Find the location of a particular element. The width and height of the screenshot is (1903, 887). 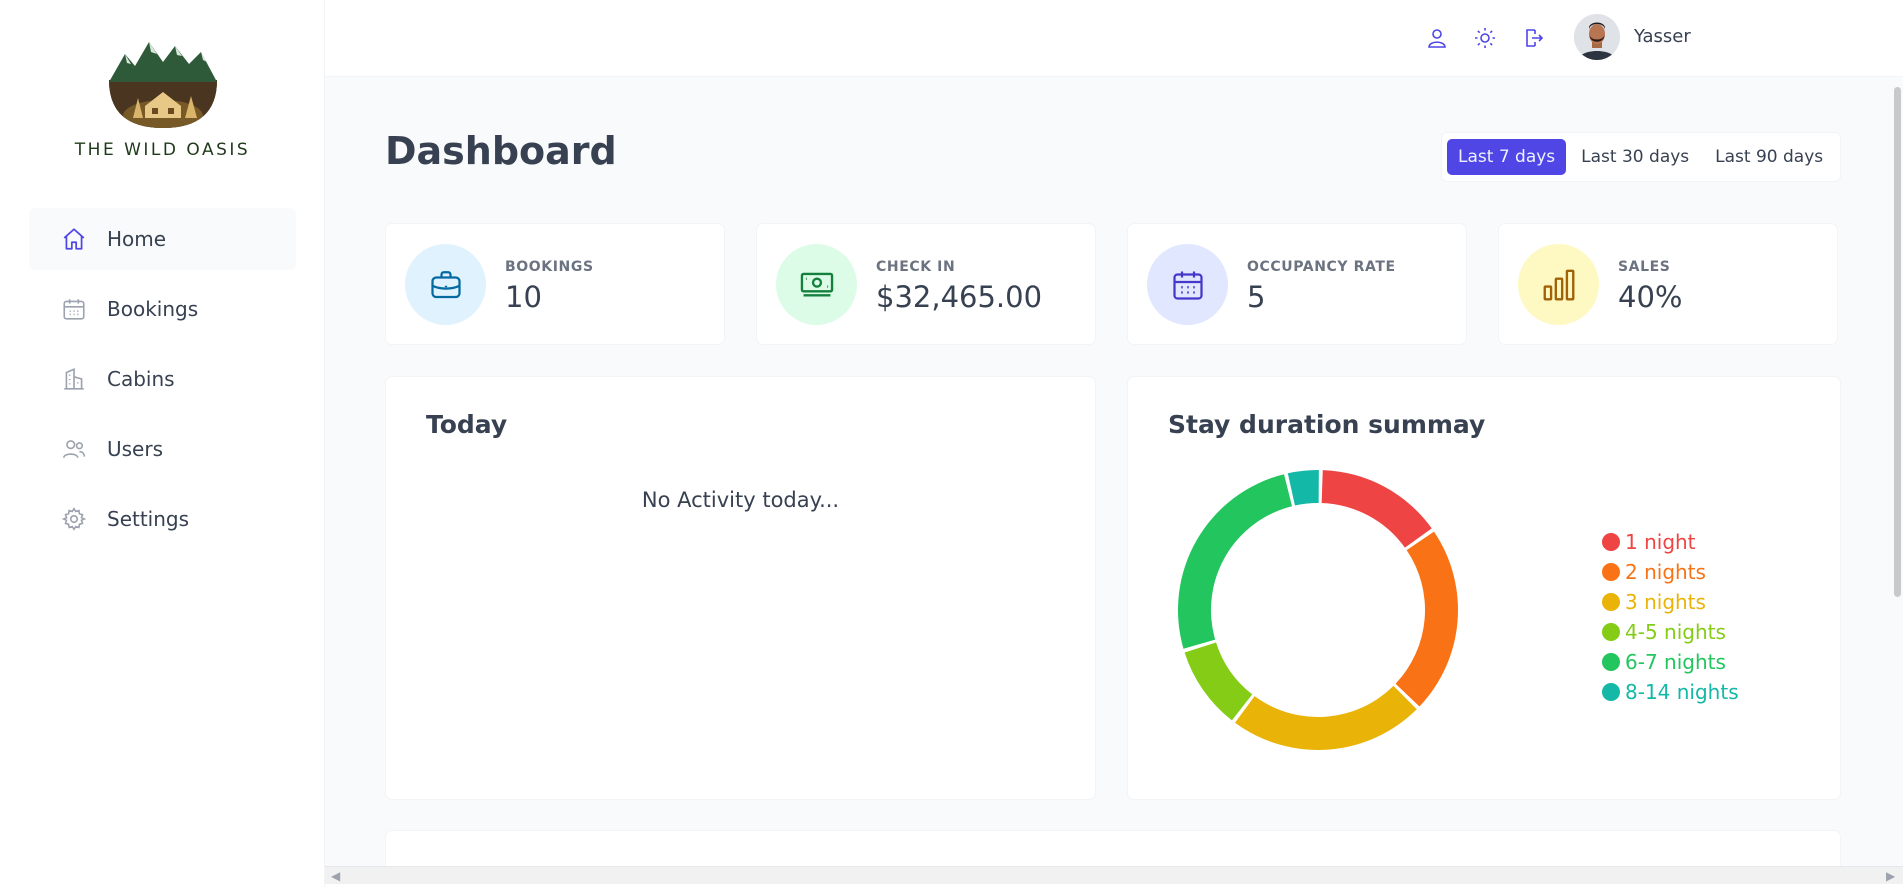

stat-label: BOOKINGS is located at coordinates (549, 267).